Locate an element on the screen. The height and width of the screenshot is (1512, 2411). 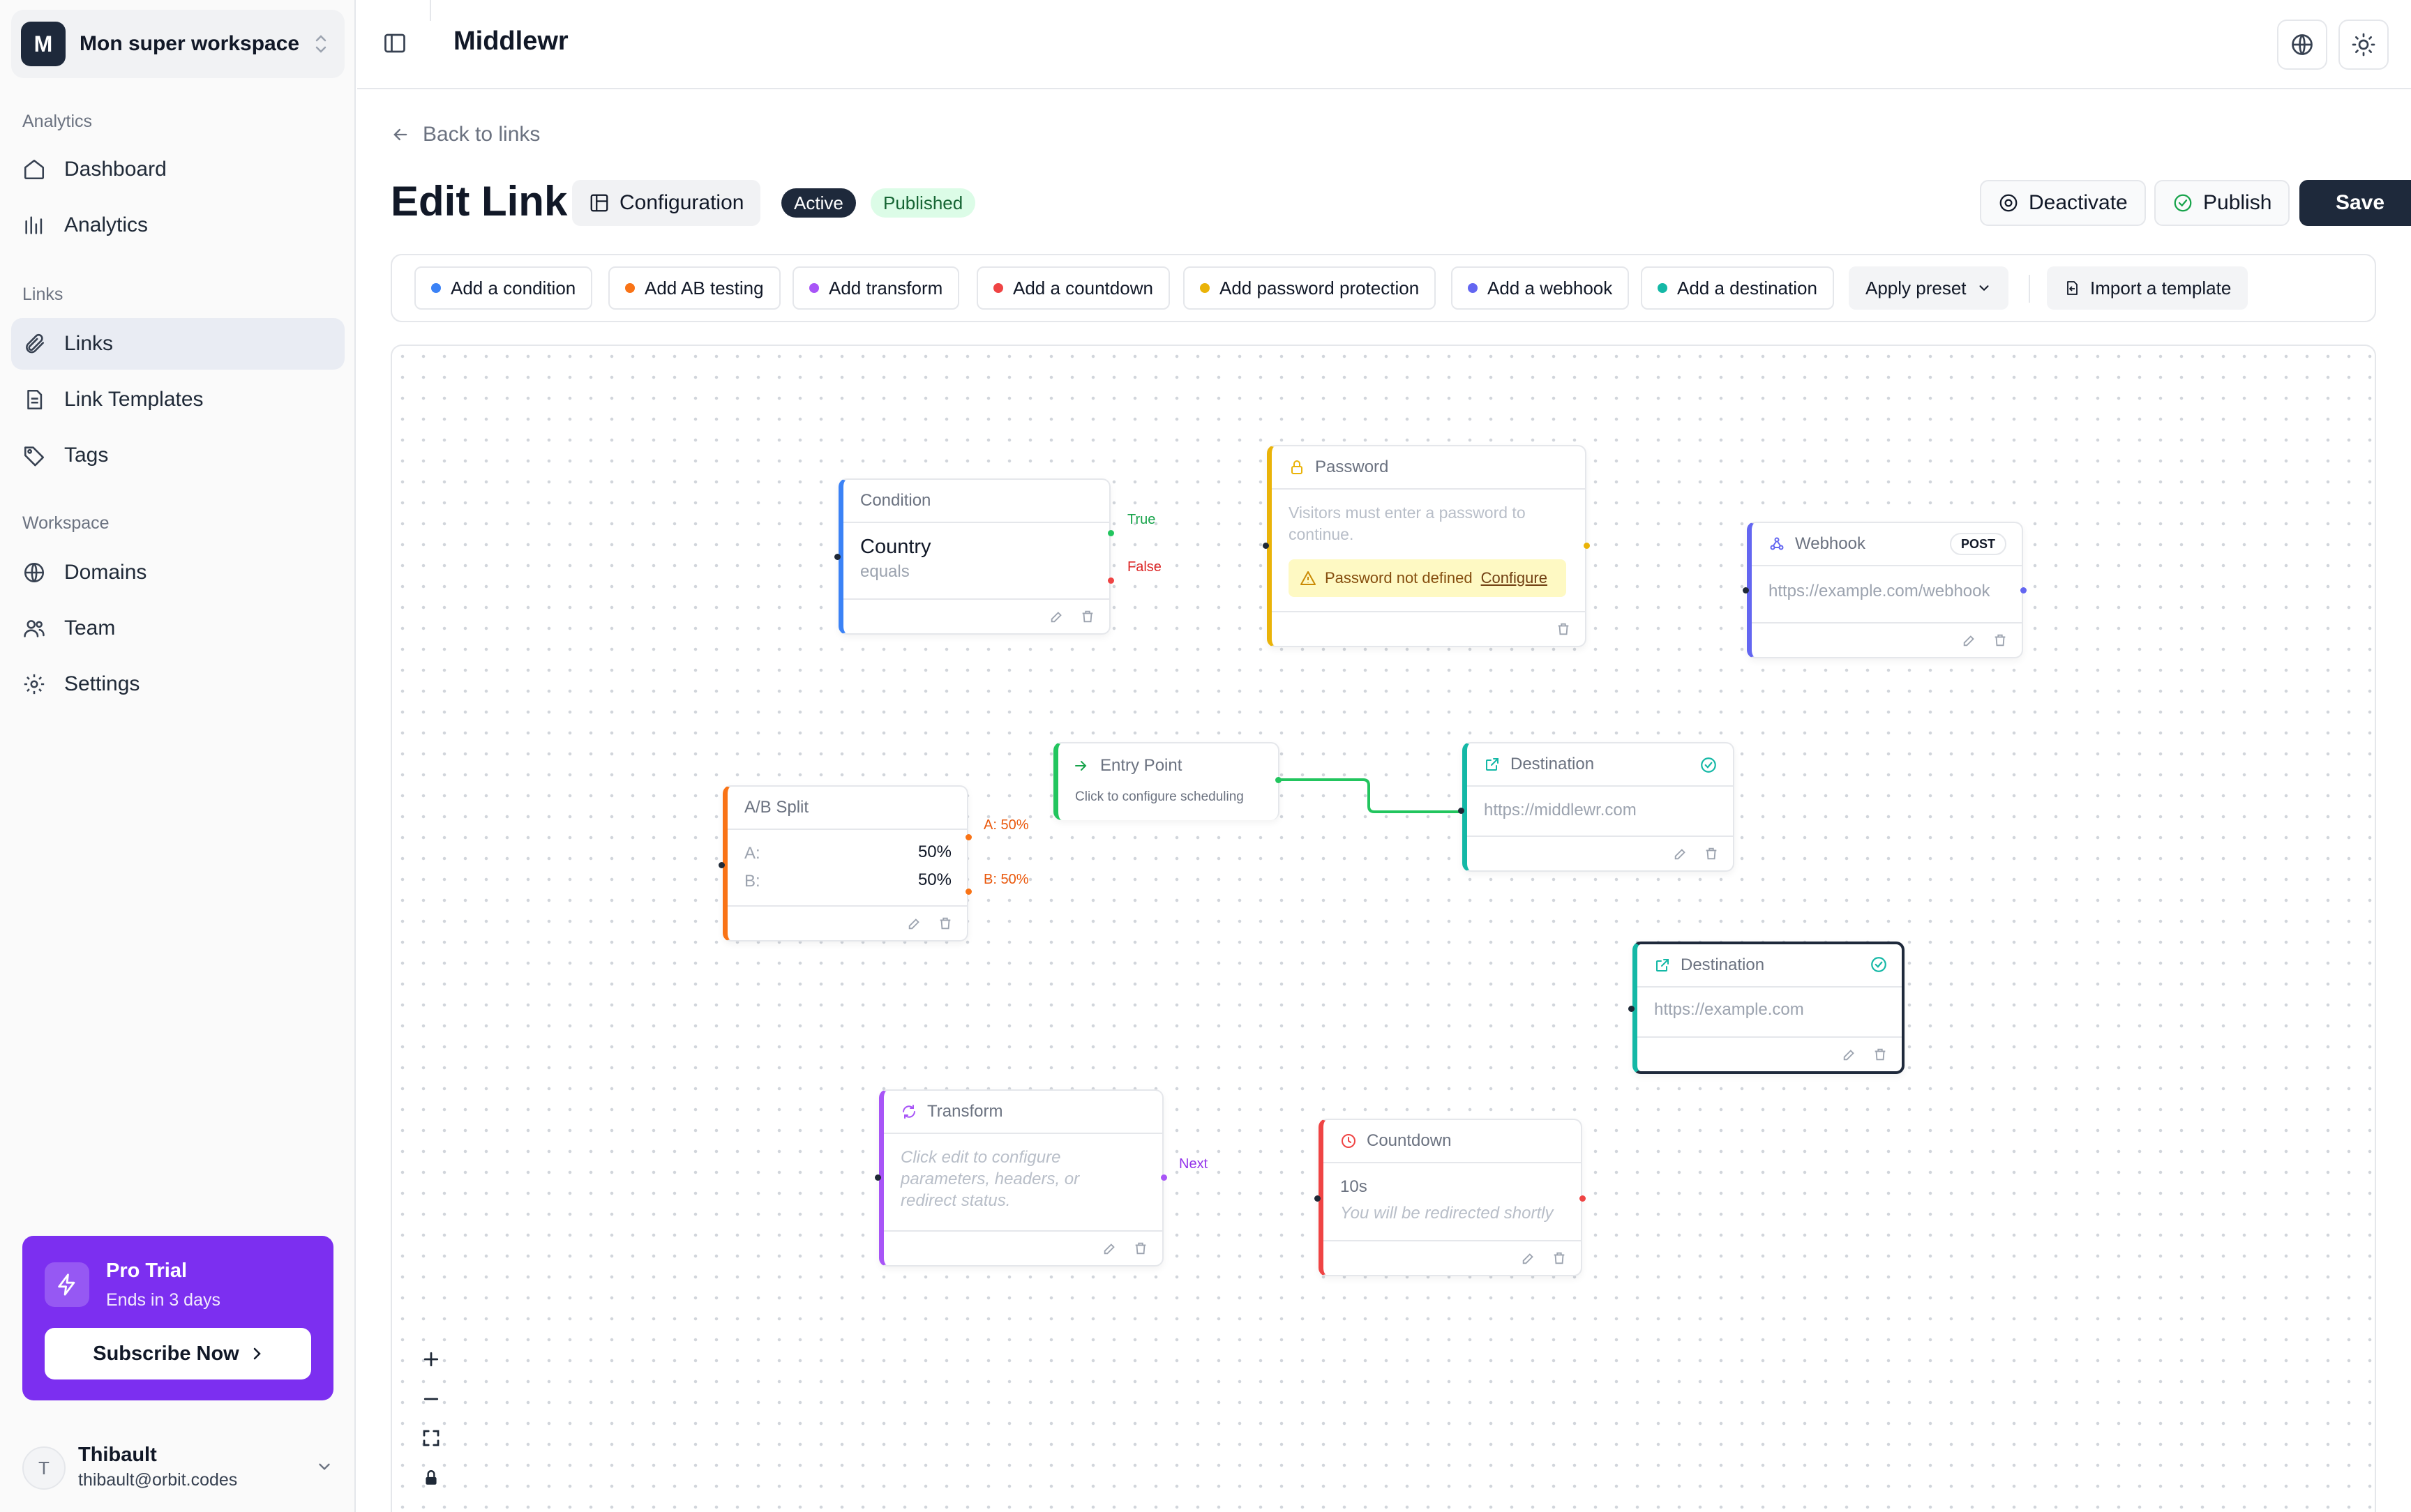
transform-input-port is located at coordinates (878, 1177).